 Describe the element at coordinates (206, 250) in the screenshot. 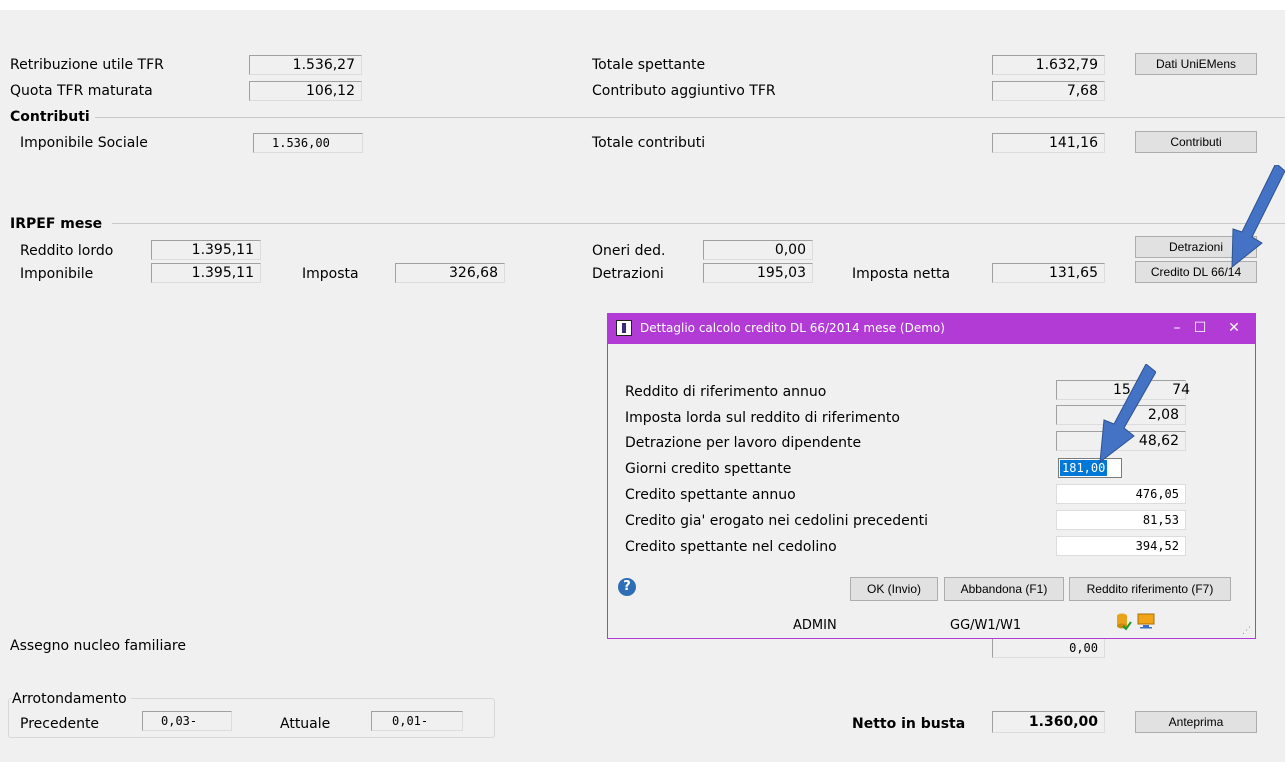

I see `reddito-lordo-field: 1.395,11` at that location.